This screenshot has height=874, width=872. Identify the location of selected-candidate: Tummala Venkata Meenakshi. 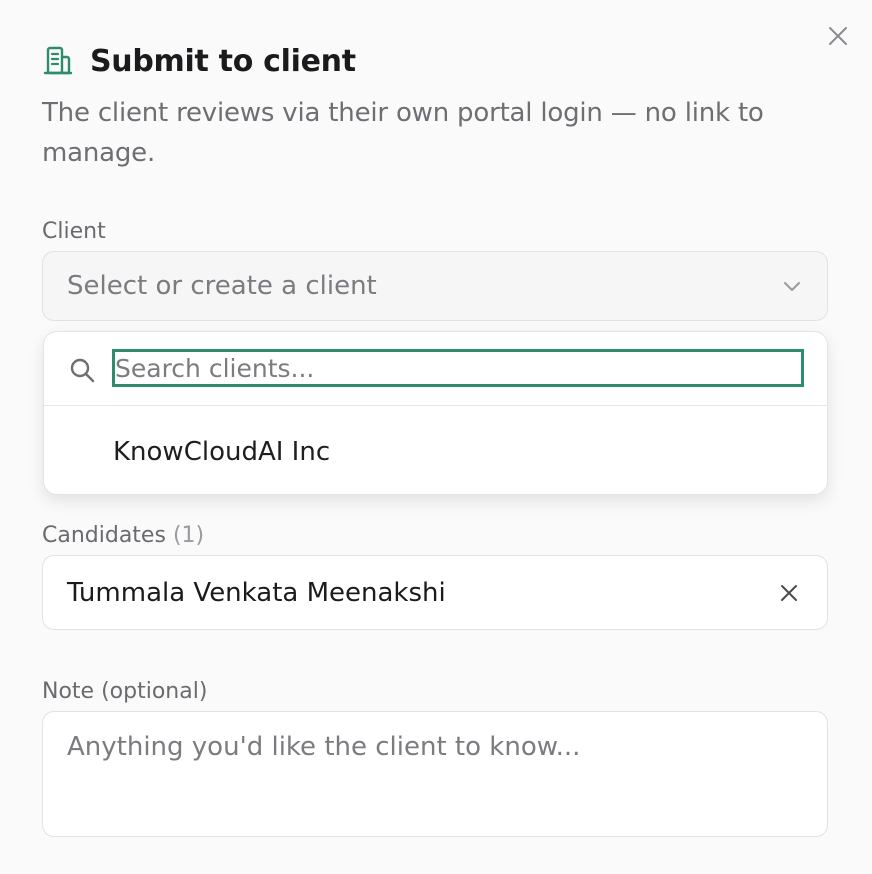
(435, 592).